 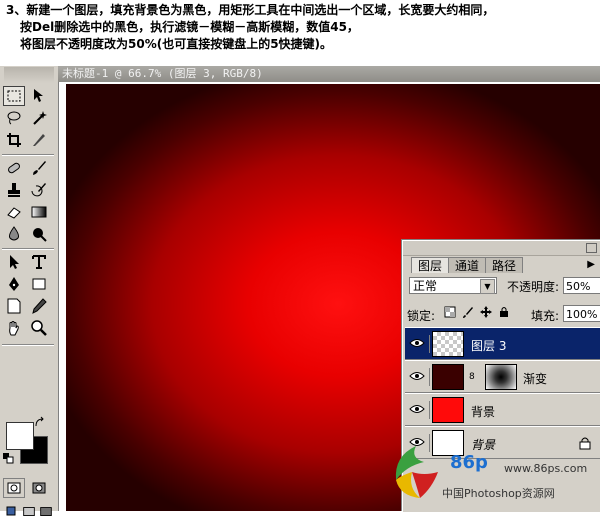 I want to click on lock-label: 锁定:, so click(x=421, y=316).